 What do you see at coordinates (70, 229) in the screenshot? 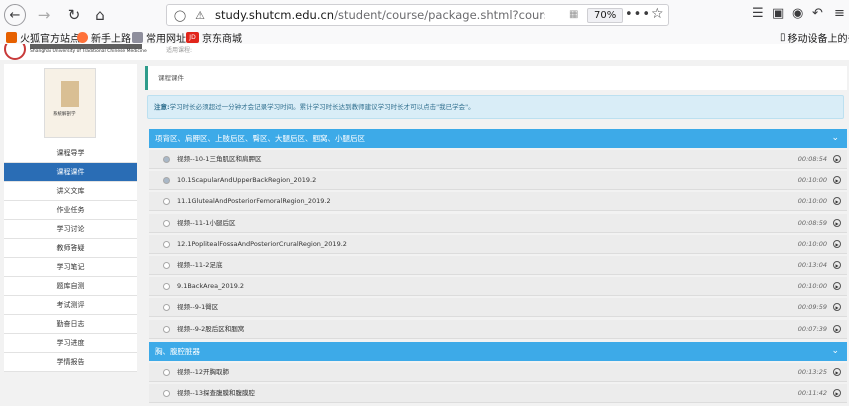
I see `menu-item-discussion: 学习讨论` at bounding box center [70, 229].